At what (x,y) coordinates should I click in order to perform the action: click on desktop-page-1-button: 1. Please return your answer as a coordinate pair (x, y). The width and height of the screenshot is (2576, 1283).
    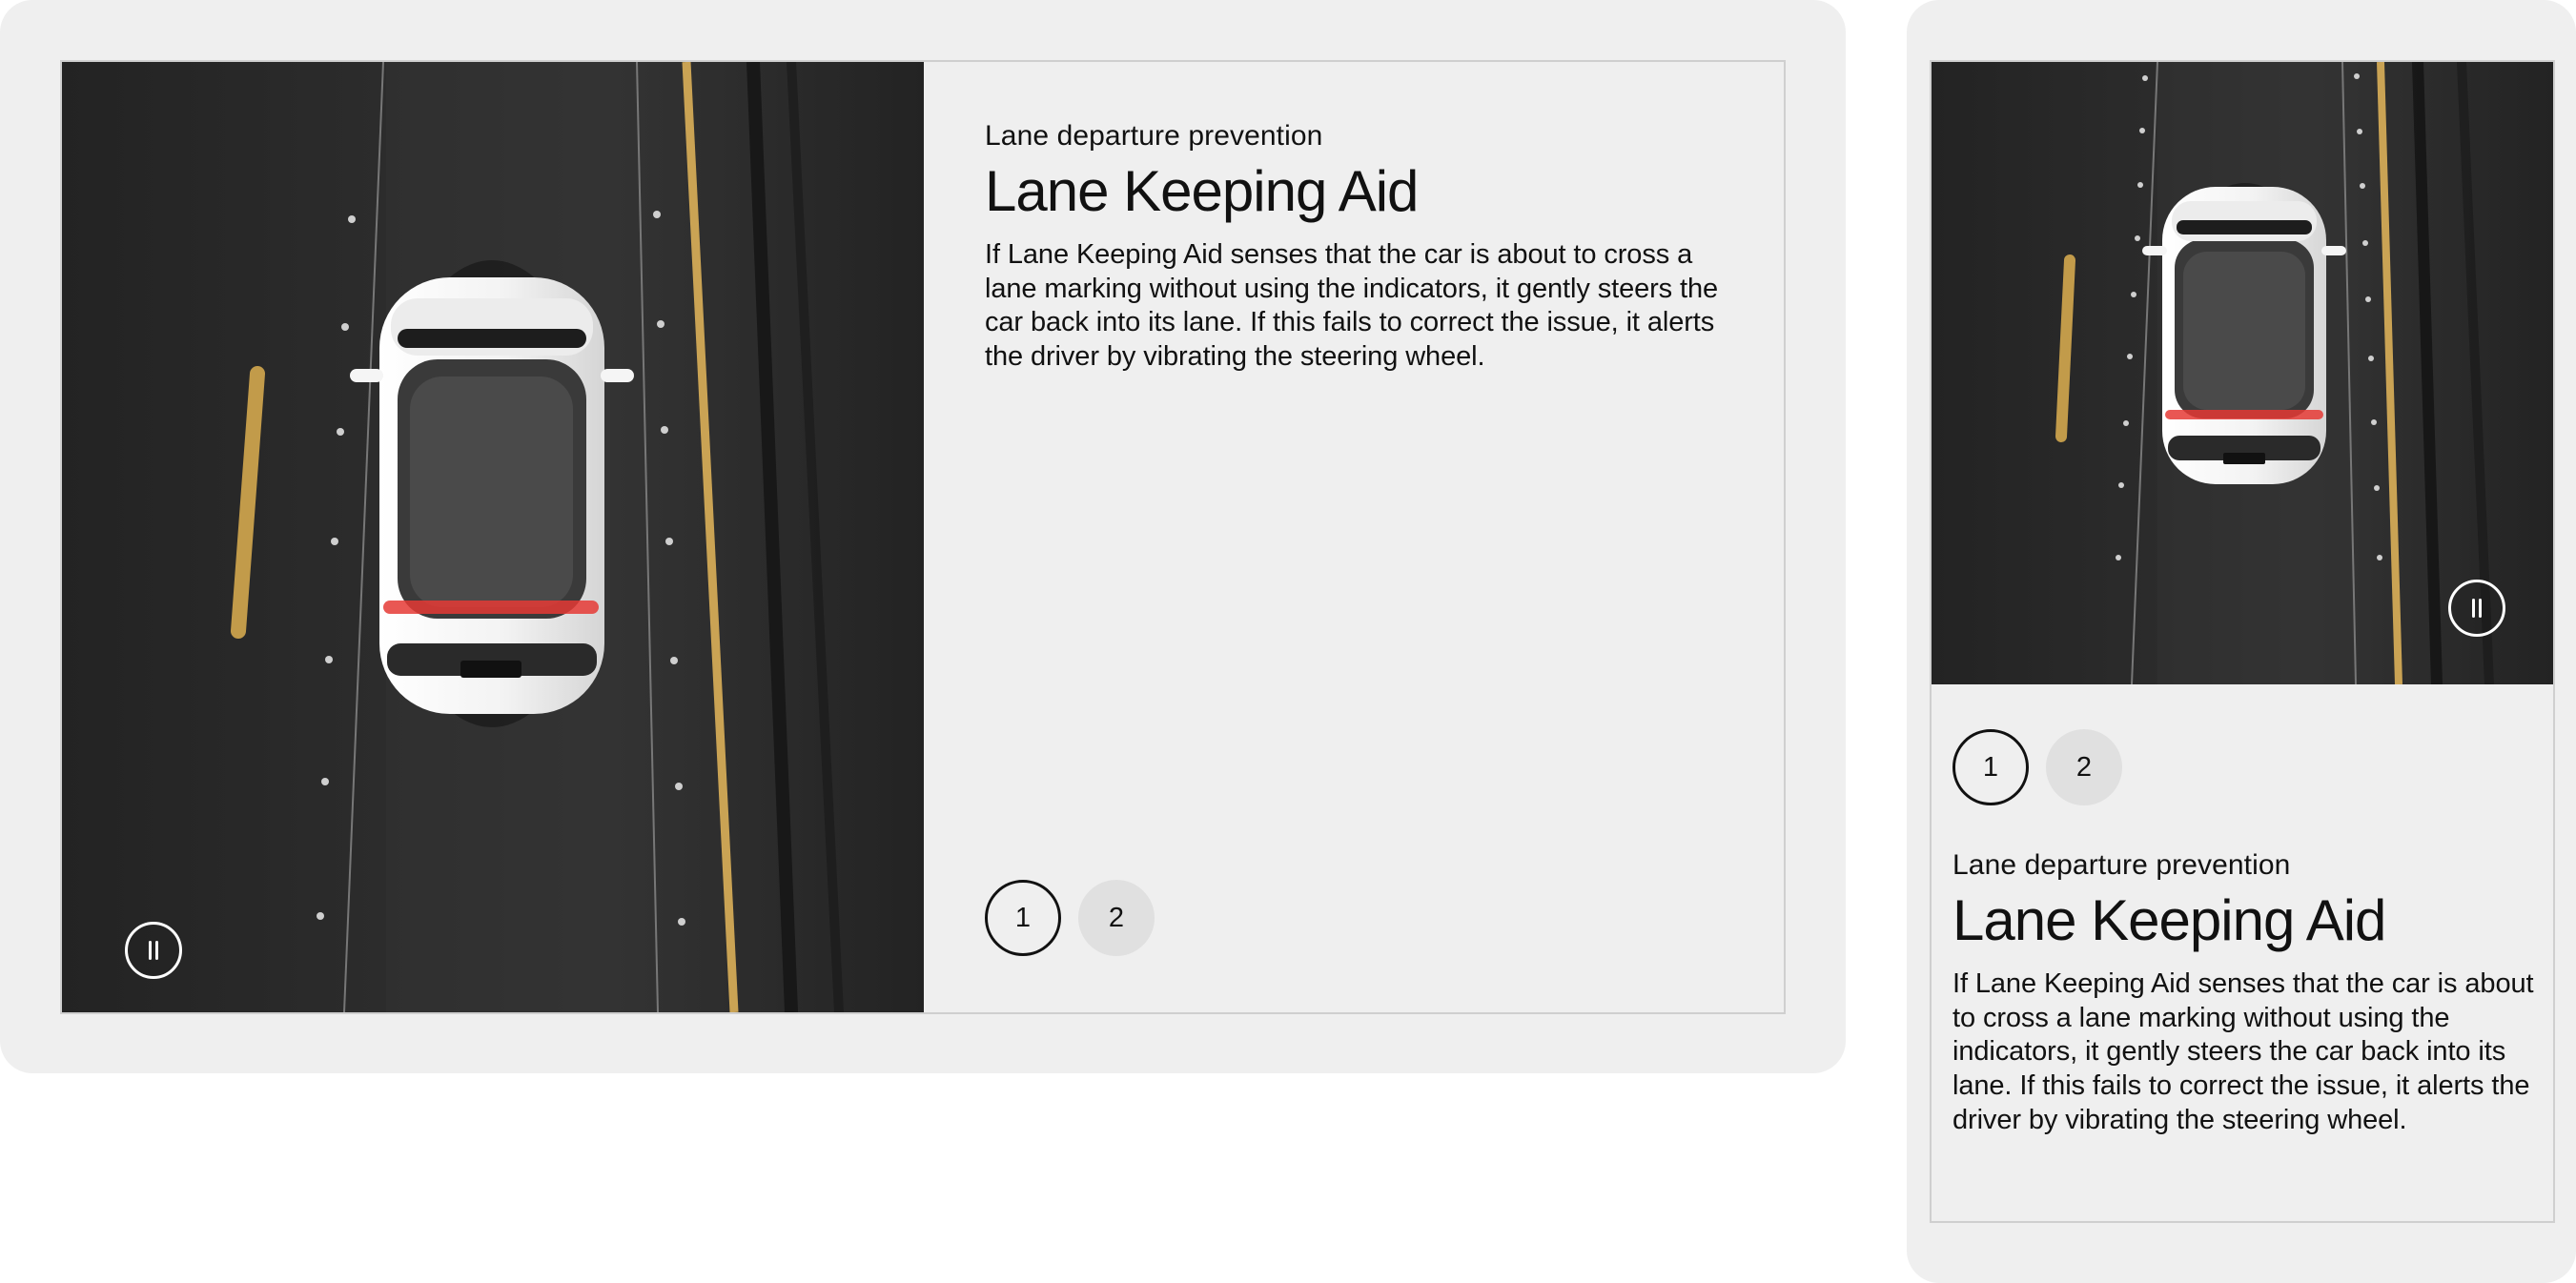
    Looking at the image, I should click on (1023, 918).